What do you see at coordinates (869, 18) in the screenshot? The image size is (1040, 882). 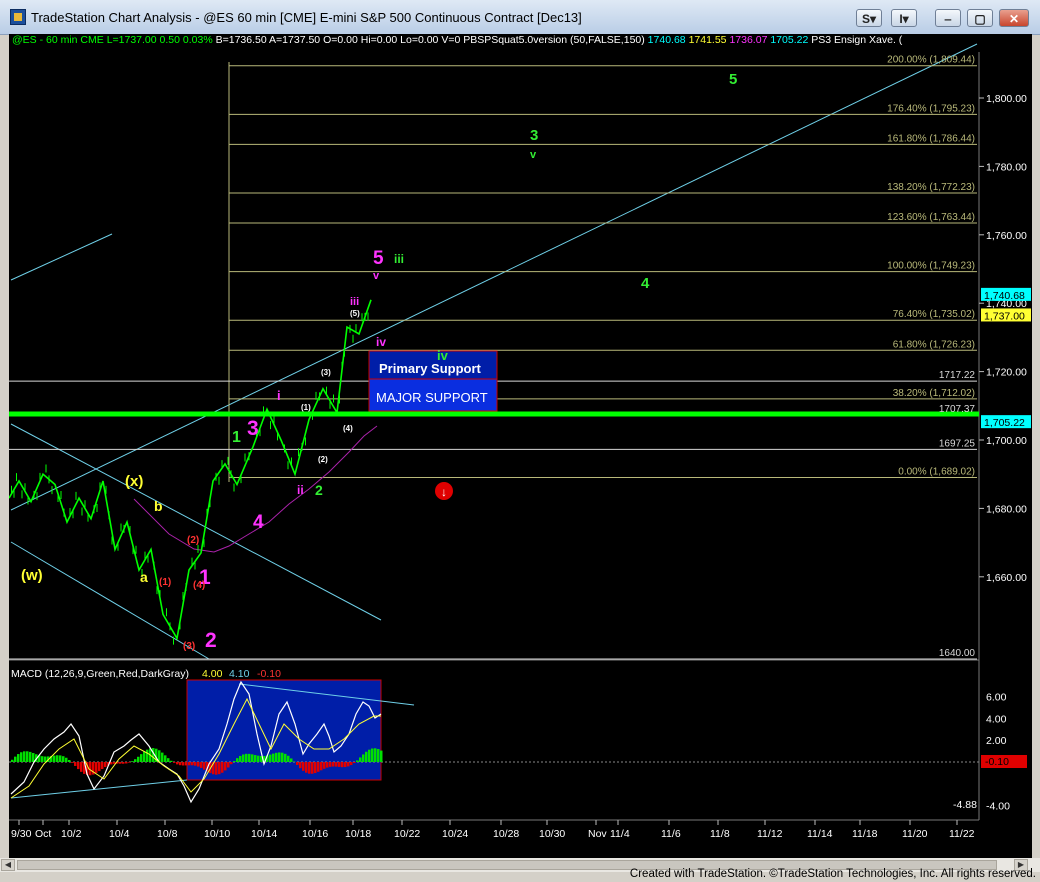 I see `symbol-link-button: S▾` at bounding box center [869, 18].